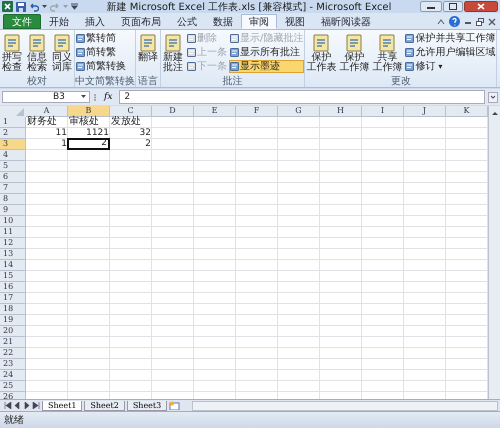  I want to click on window-title: 新建 Microsoft Excel 工作表.xls [兼容模式] - Microsoft Excel, so click(249, 7).